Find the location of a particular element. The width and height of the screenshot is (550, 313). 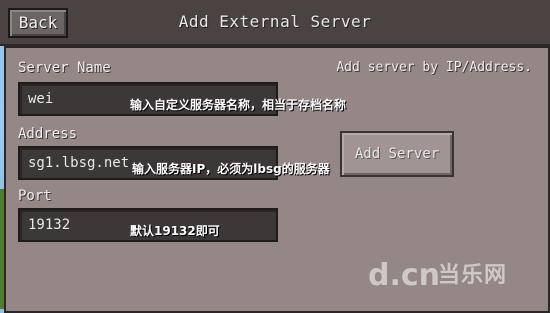

address-label: Address is located at coordinates (48, 134).